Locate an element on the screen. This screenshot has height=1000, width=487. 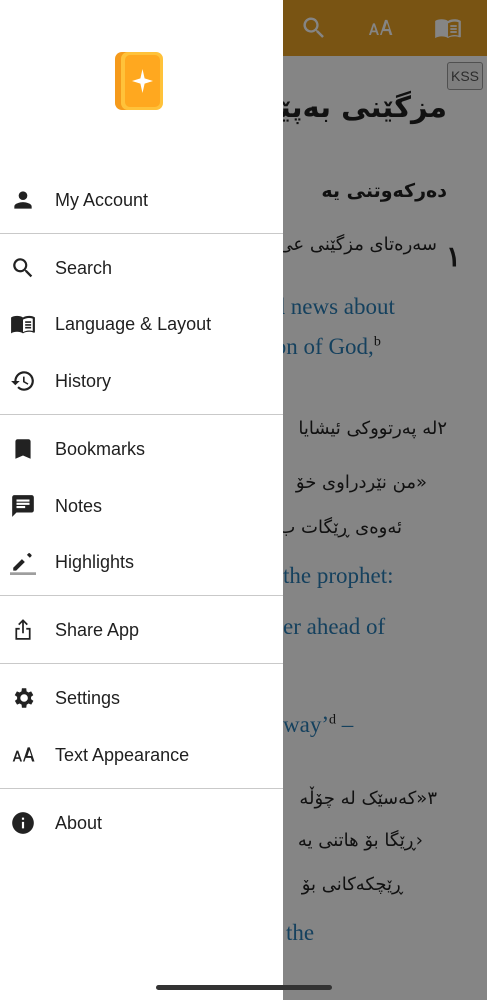
menu-item-label: Text Appearance is located at coordinates (122, 754).